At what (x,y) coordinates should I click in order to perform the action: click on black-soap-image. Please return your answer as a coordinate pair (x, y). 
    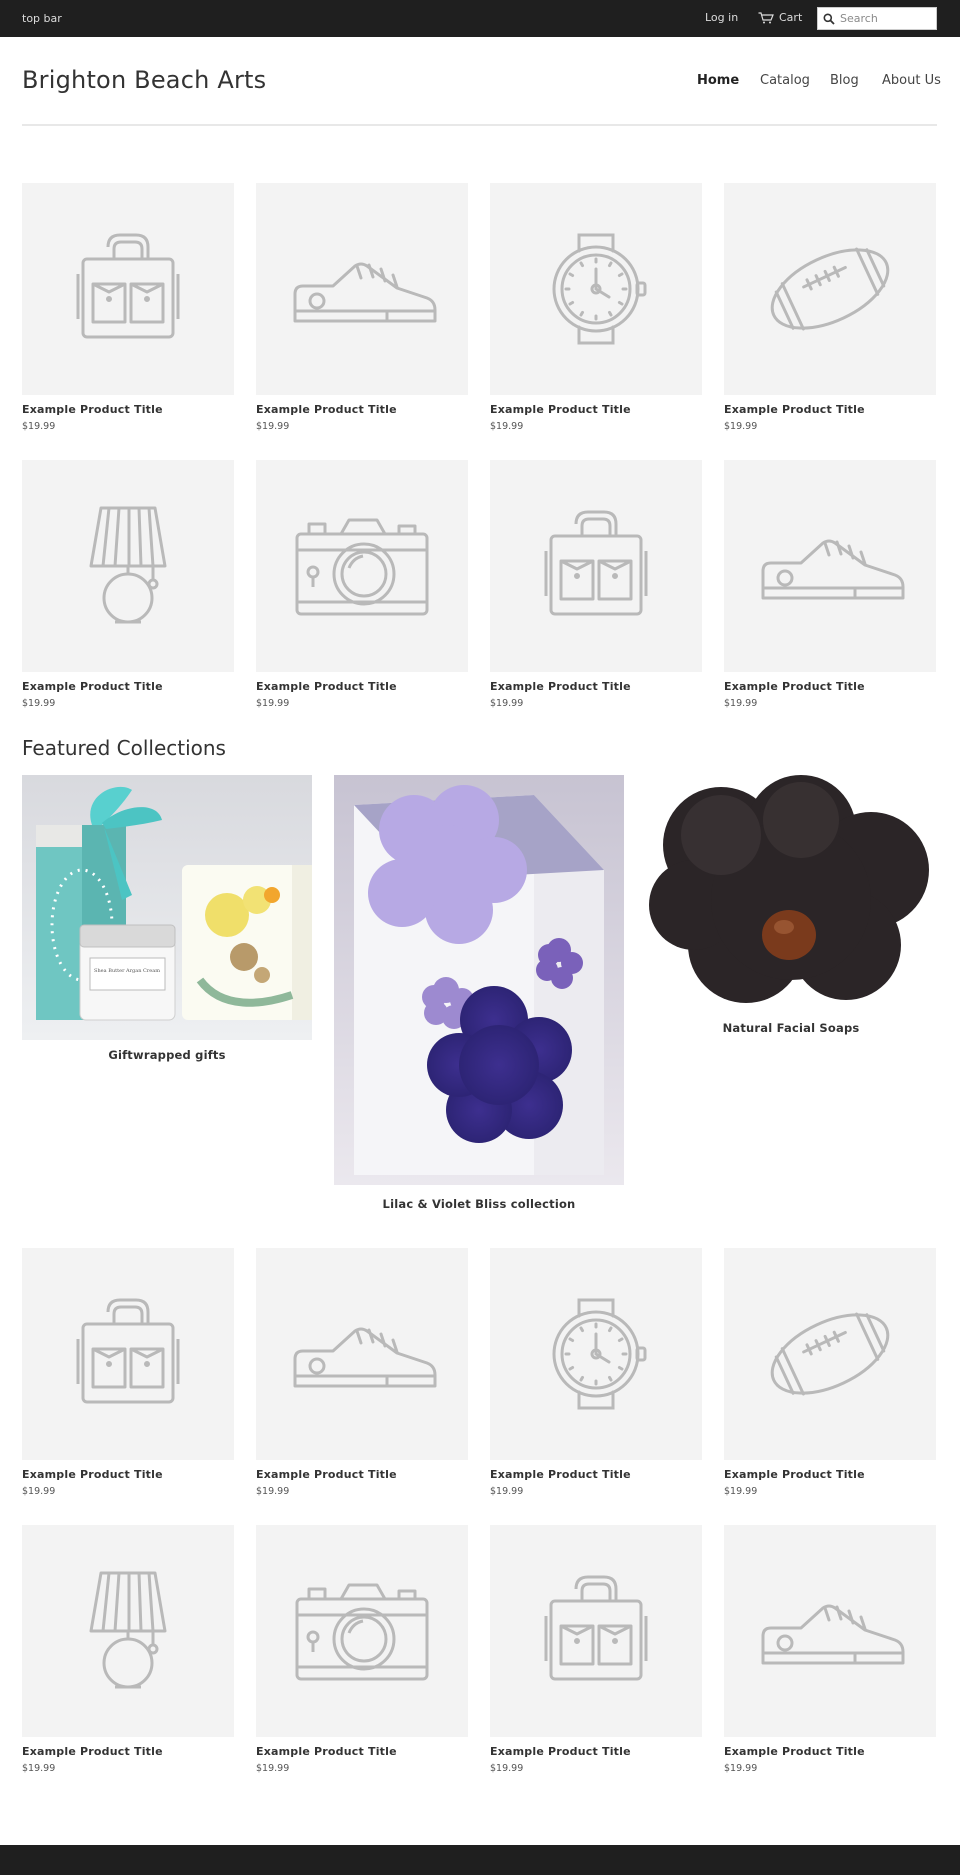
    Looking at the image, I should click on (791, 895).